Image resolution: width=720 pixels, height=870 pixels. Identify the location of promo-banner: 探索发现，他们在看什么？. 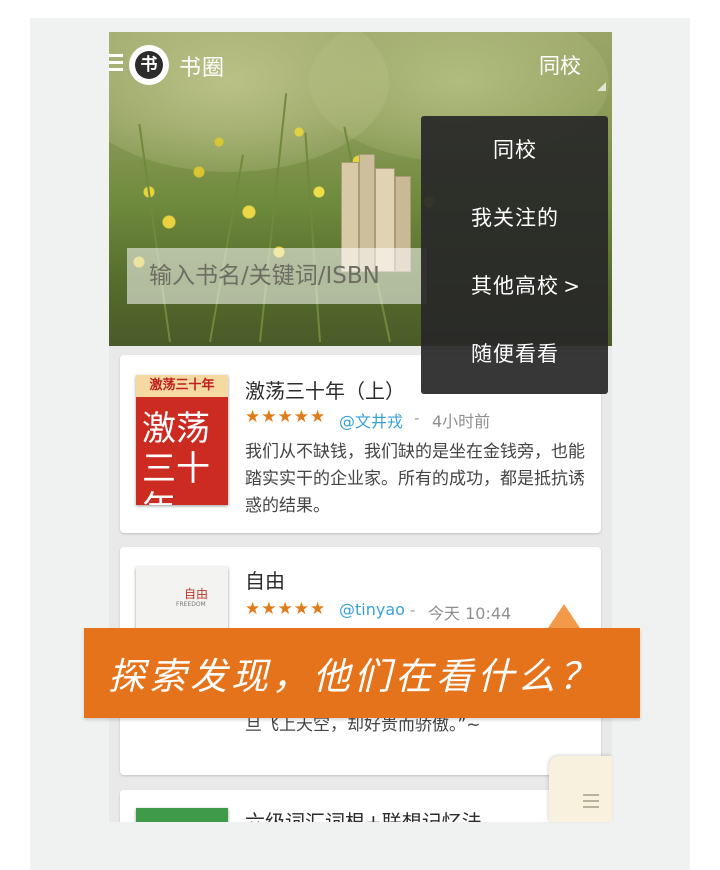
(362, 673).